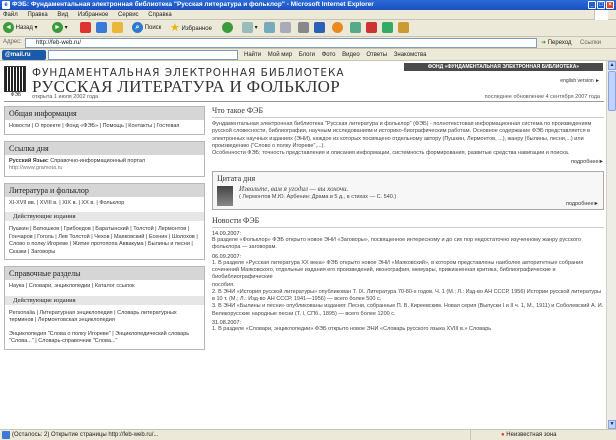 The image size is (616, 440). I want to click on scroll-up-button: ▲, so click(612, 65).